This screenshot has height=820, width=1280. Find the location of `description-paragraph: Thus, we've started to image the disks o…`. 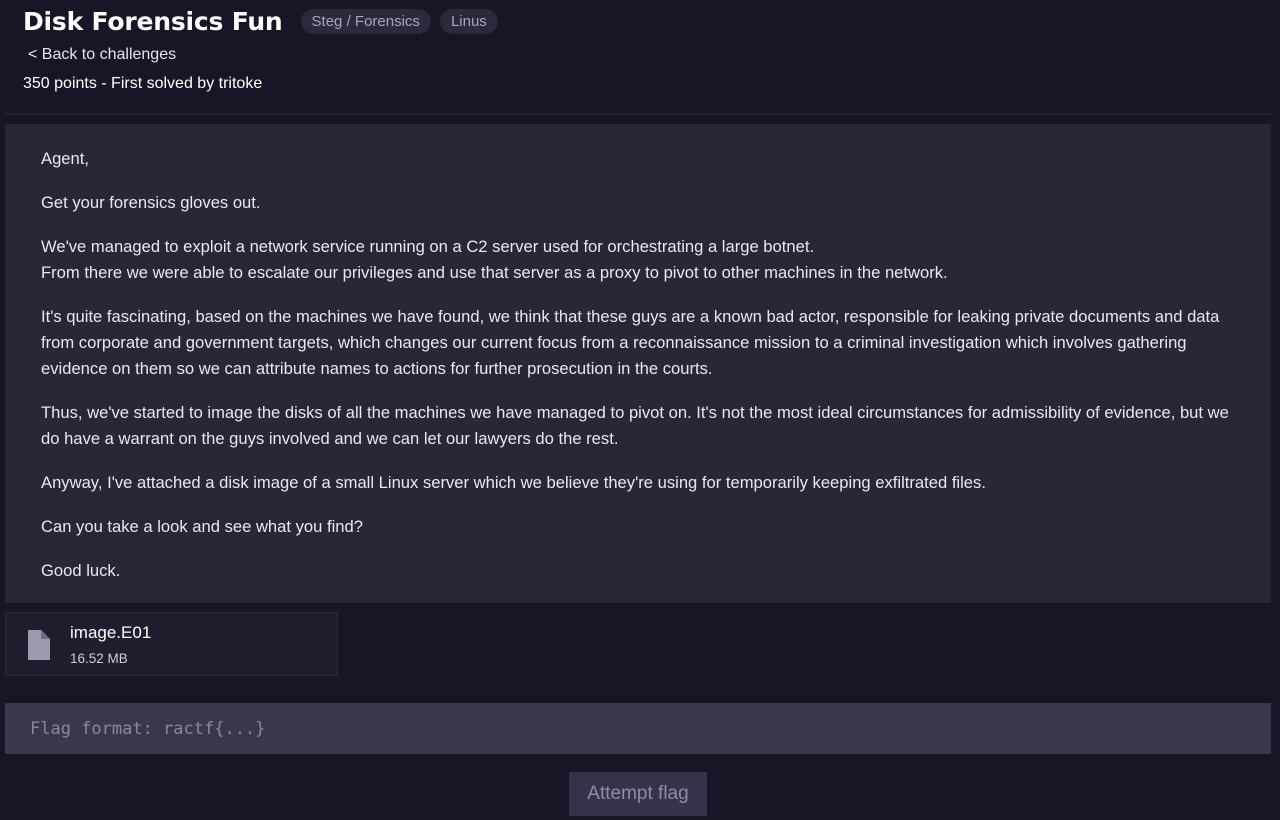

description-paragraph: Thus, we've started to image the disks o… is located at coordinates (635, 425).